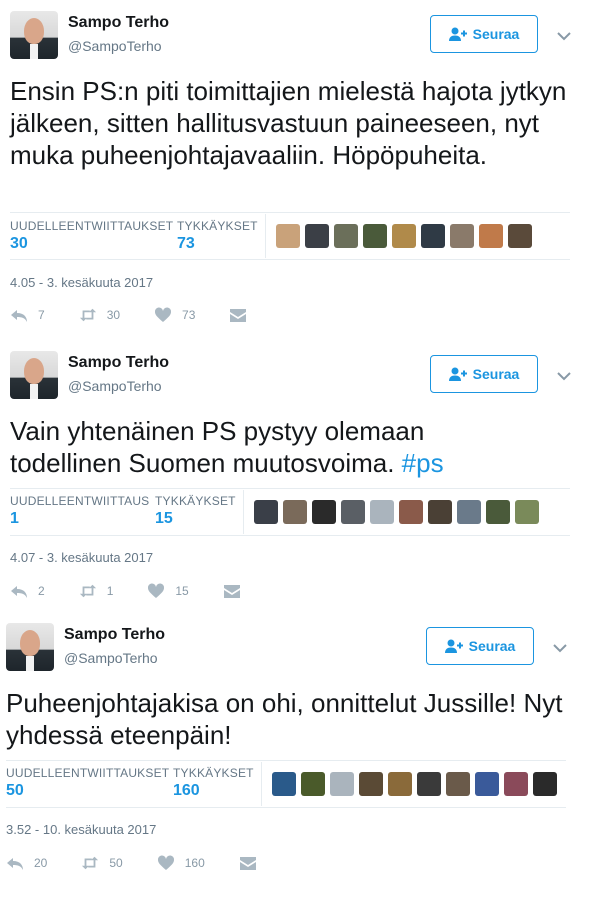 This screenshot has height=902, width=593. Describe the element at coordinates (414, 784) in the screenshot. I see `liker-avatars` at that location.